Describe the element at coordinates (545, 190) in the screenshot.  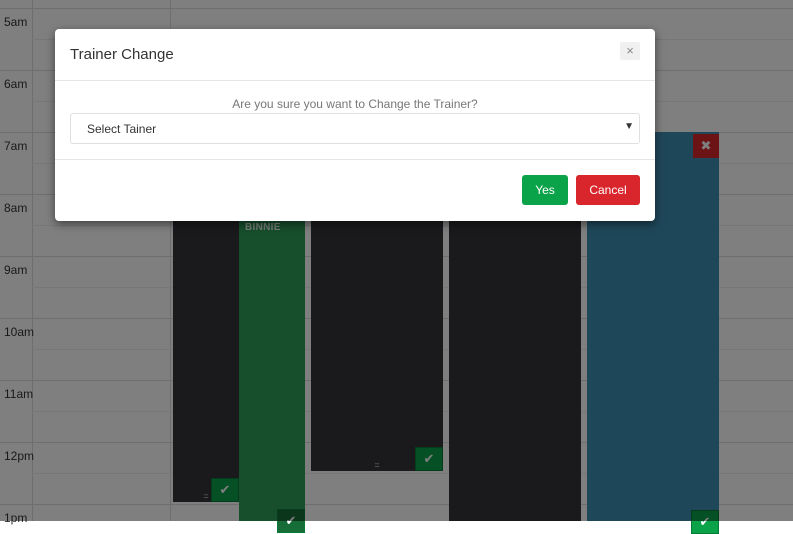
I see `yes-button: Yes` at that location.